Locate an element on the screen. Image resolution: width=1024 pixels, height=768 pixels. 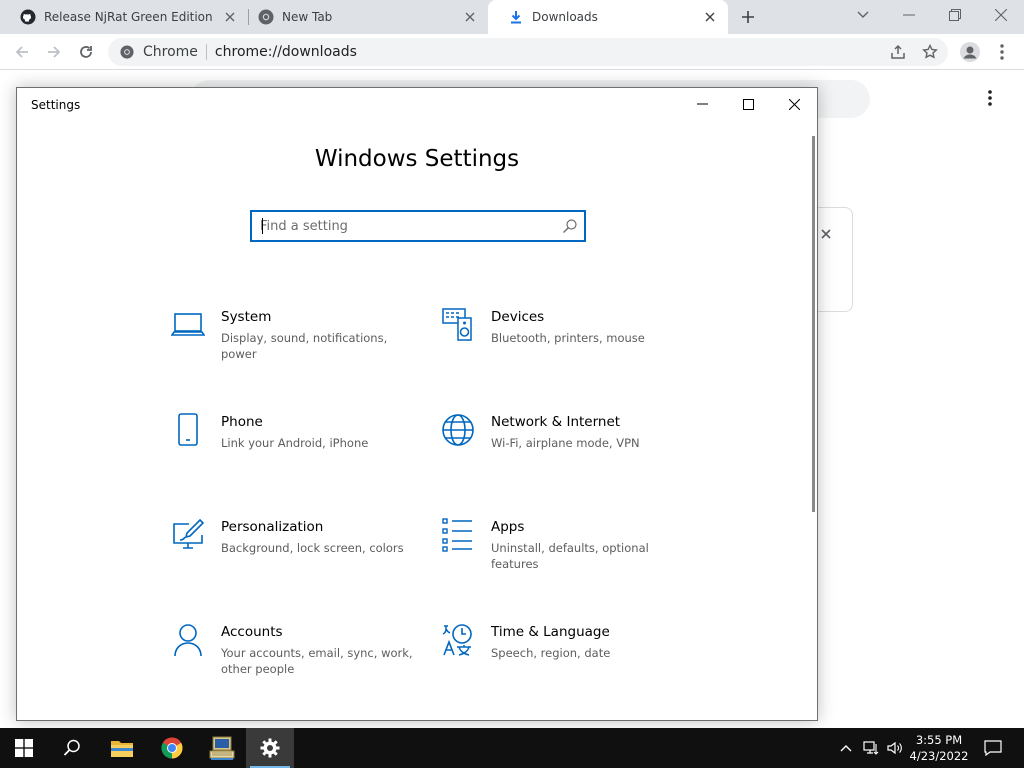
share-button is located at coordinates (898, 52).